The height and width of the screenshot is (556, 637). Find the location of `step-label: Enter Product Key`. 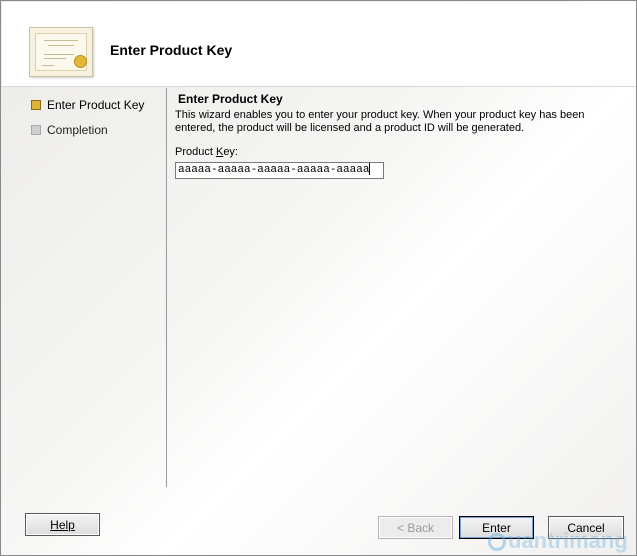

step-label: Enter Product Key is located at coordinates (96, 105).